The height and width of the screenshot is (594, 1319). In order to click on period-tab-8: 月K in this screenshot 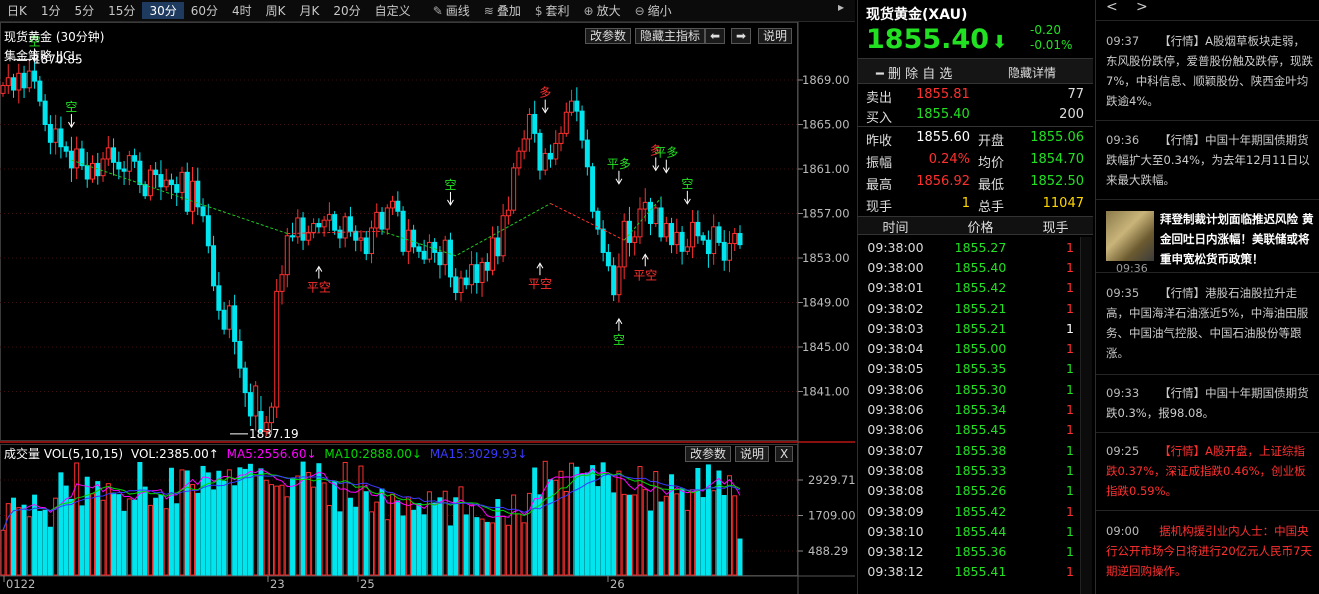, I will do `click(310, 10)`.